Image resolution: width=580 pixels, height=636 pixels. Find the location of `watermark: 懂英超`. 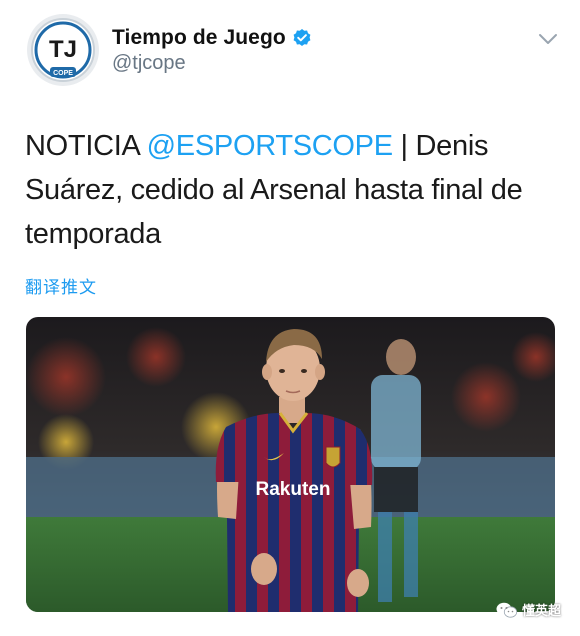

watermark: 懂英超 is located at coordinates (528, 609).